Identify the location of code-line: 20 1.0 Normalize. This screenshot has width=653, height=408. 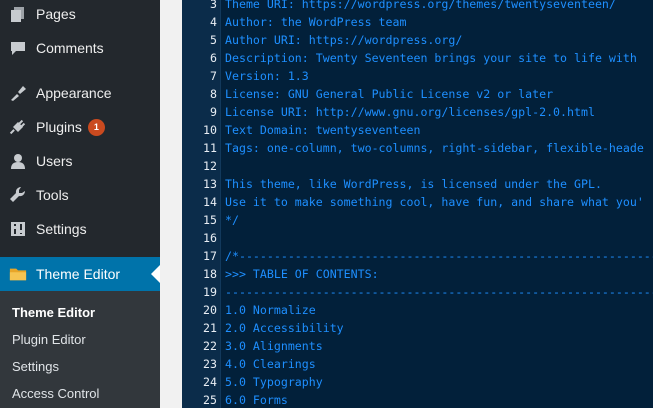
(417, 310).